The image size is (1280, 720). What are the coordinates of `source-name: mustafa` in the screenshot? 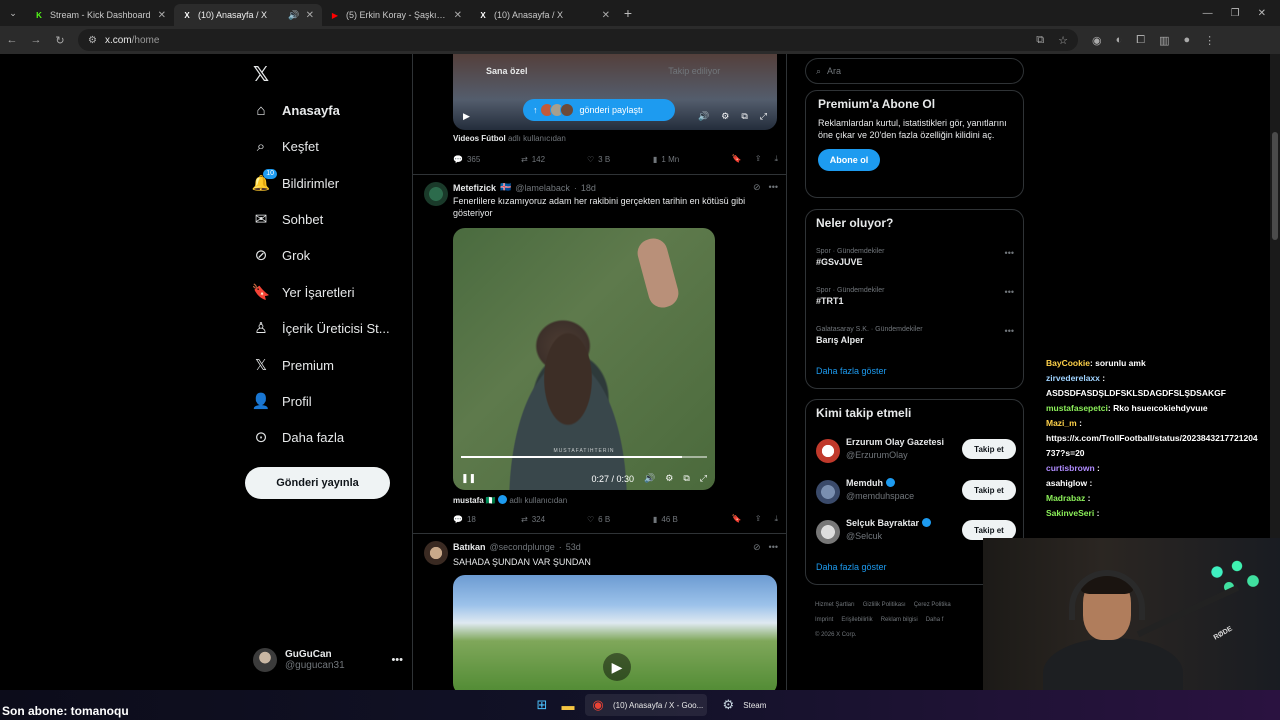 It's located at (468, 500).